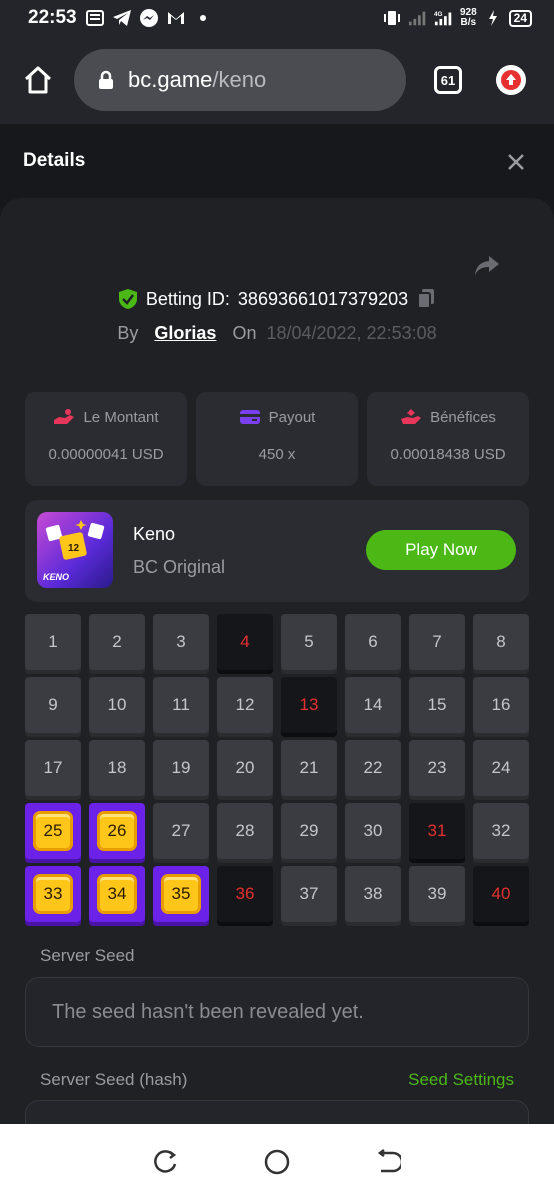 The image size is (554, 1200). What do you see at coordinates (244, 333) in the screenshot?
I see `on-label: On` at bounding box center [244, 333].